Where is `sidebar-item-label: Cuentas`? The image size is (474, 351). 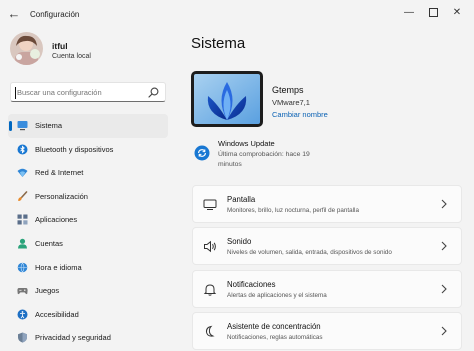 sidebar-item-label: Cuentas is located at coordinates (49, 243).